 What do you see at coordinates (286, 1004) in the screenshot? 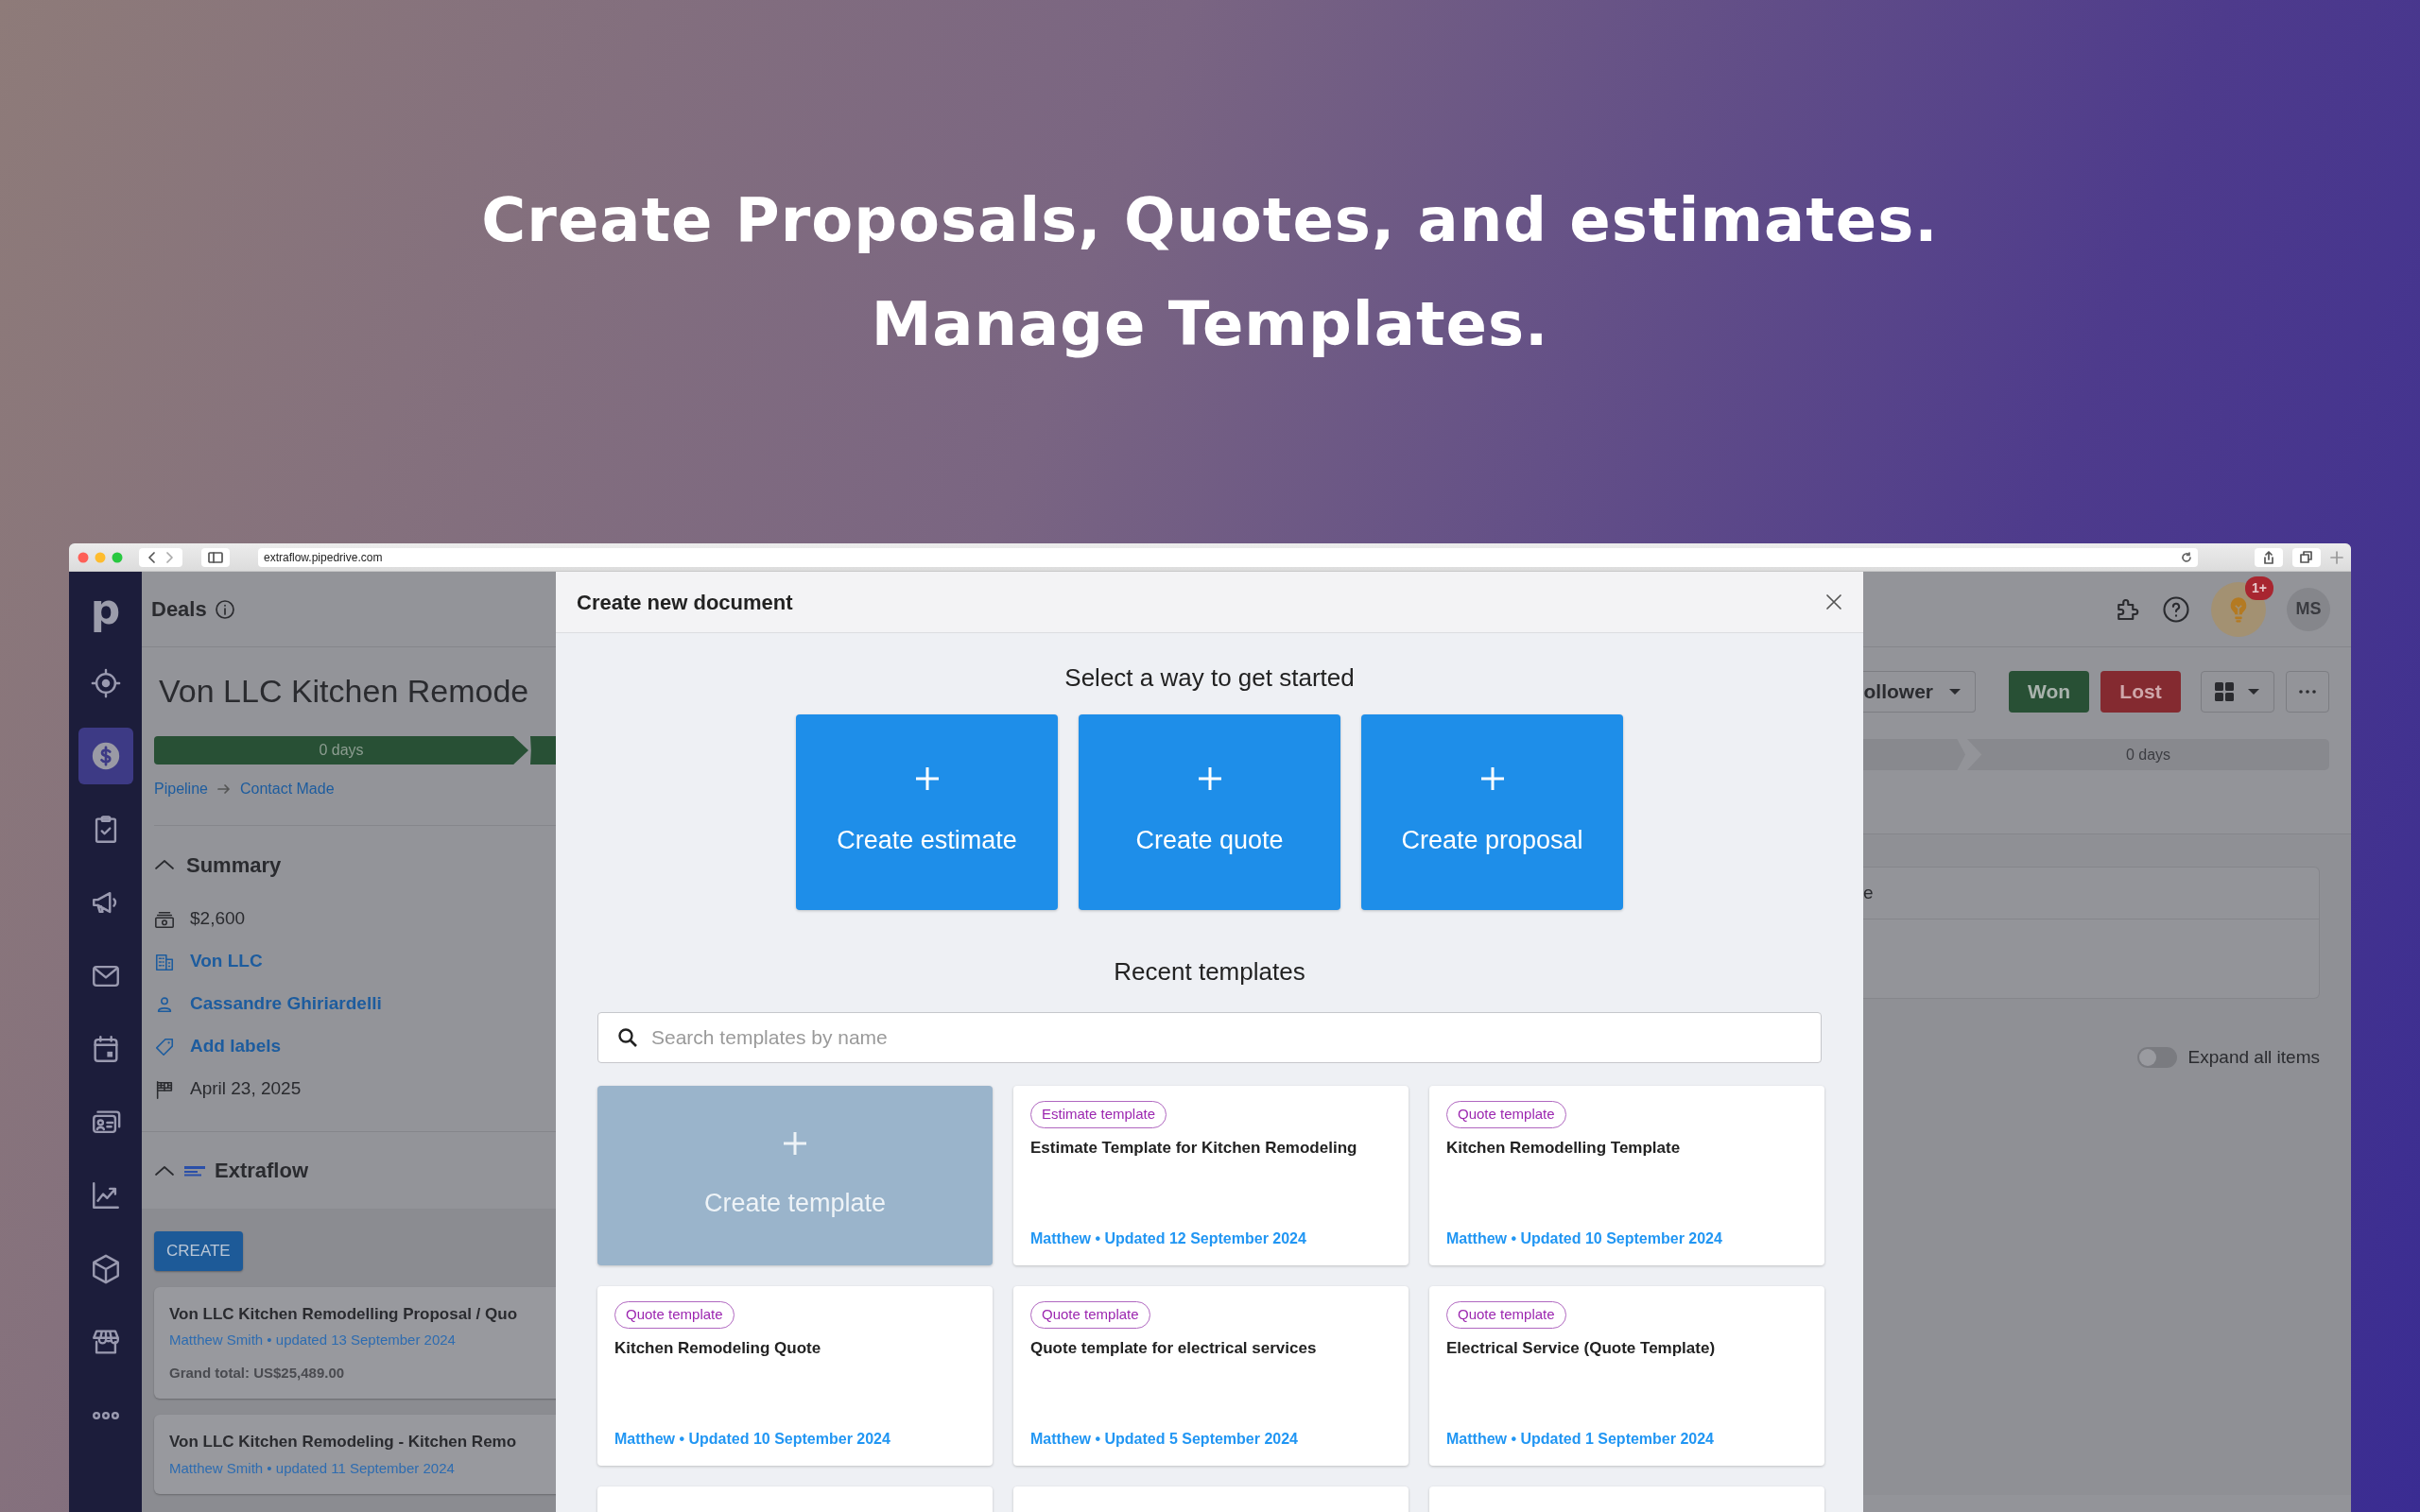
I see `summary-link: Cassandre Ghiriardelli` at bounding box center [286, 1004].